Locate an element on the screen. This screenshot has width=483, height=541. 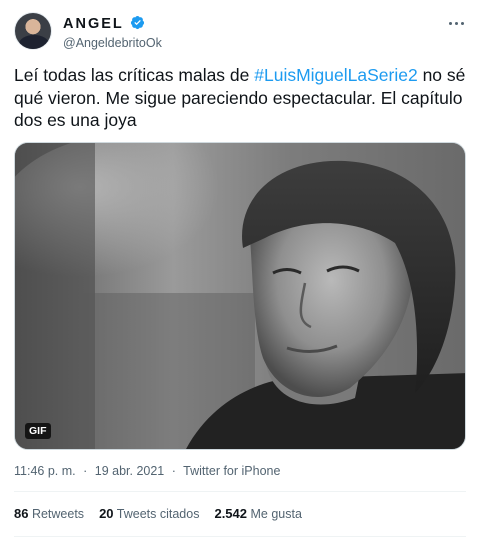
tweet-date: 19 abr. 2021 is located at coordinates (130, 471).